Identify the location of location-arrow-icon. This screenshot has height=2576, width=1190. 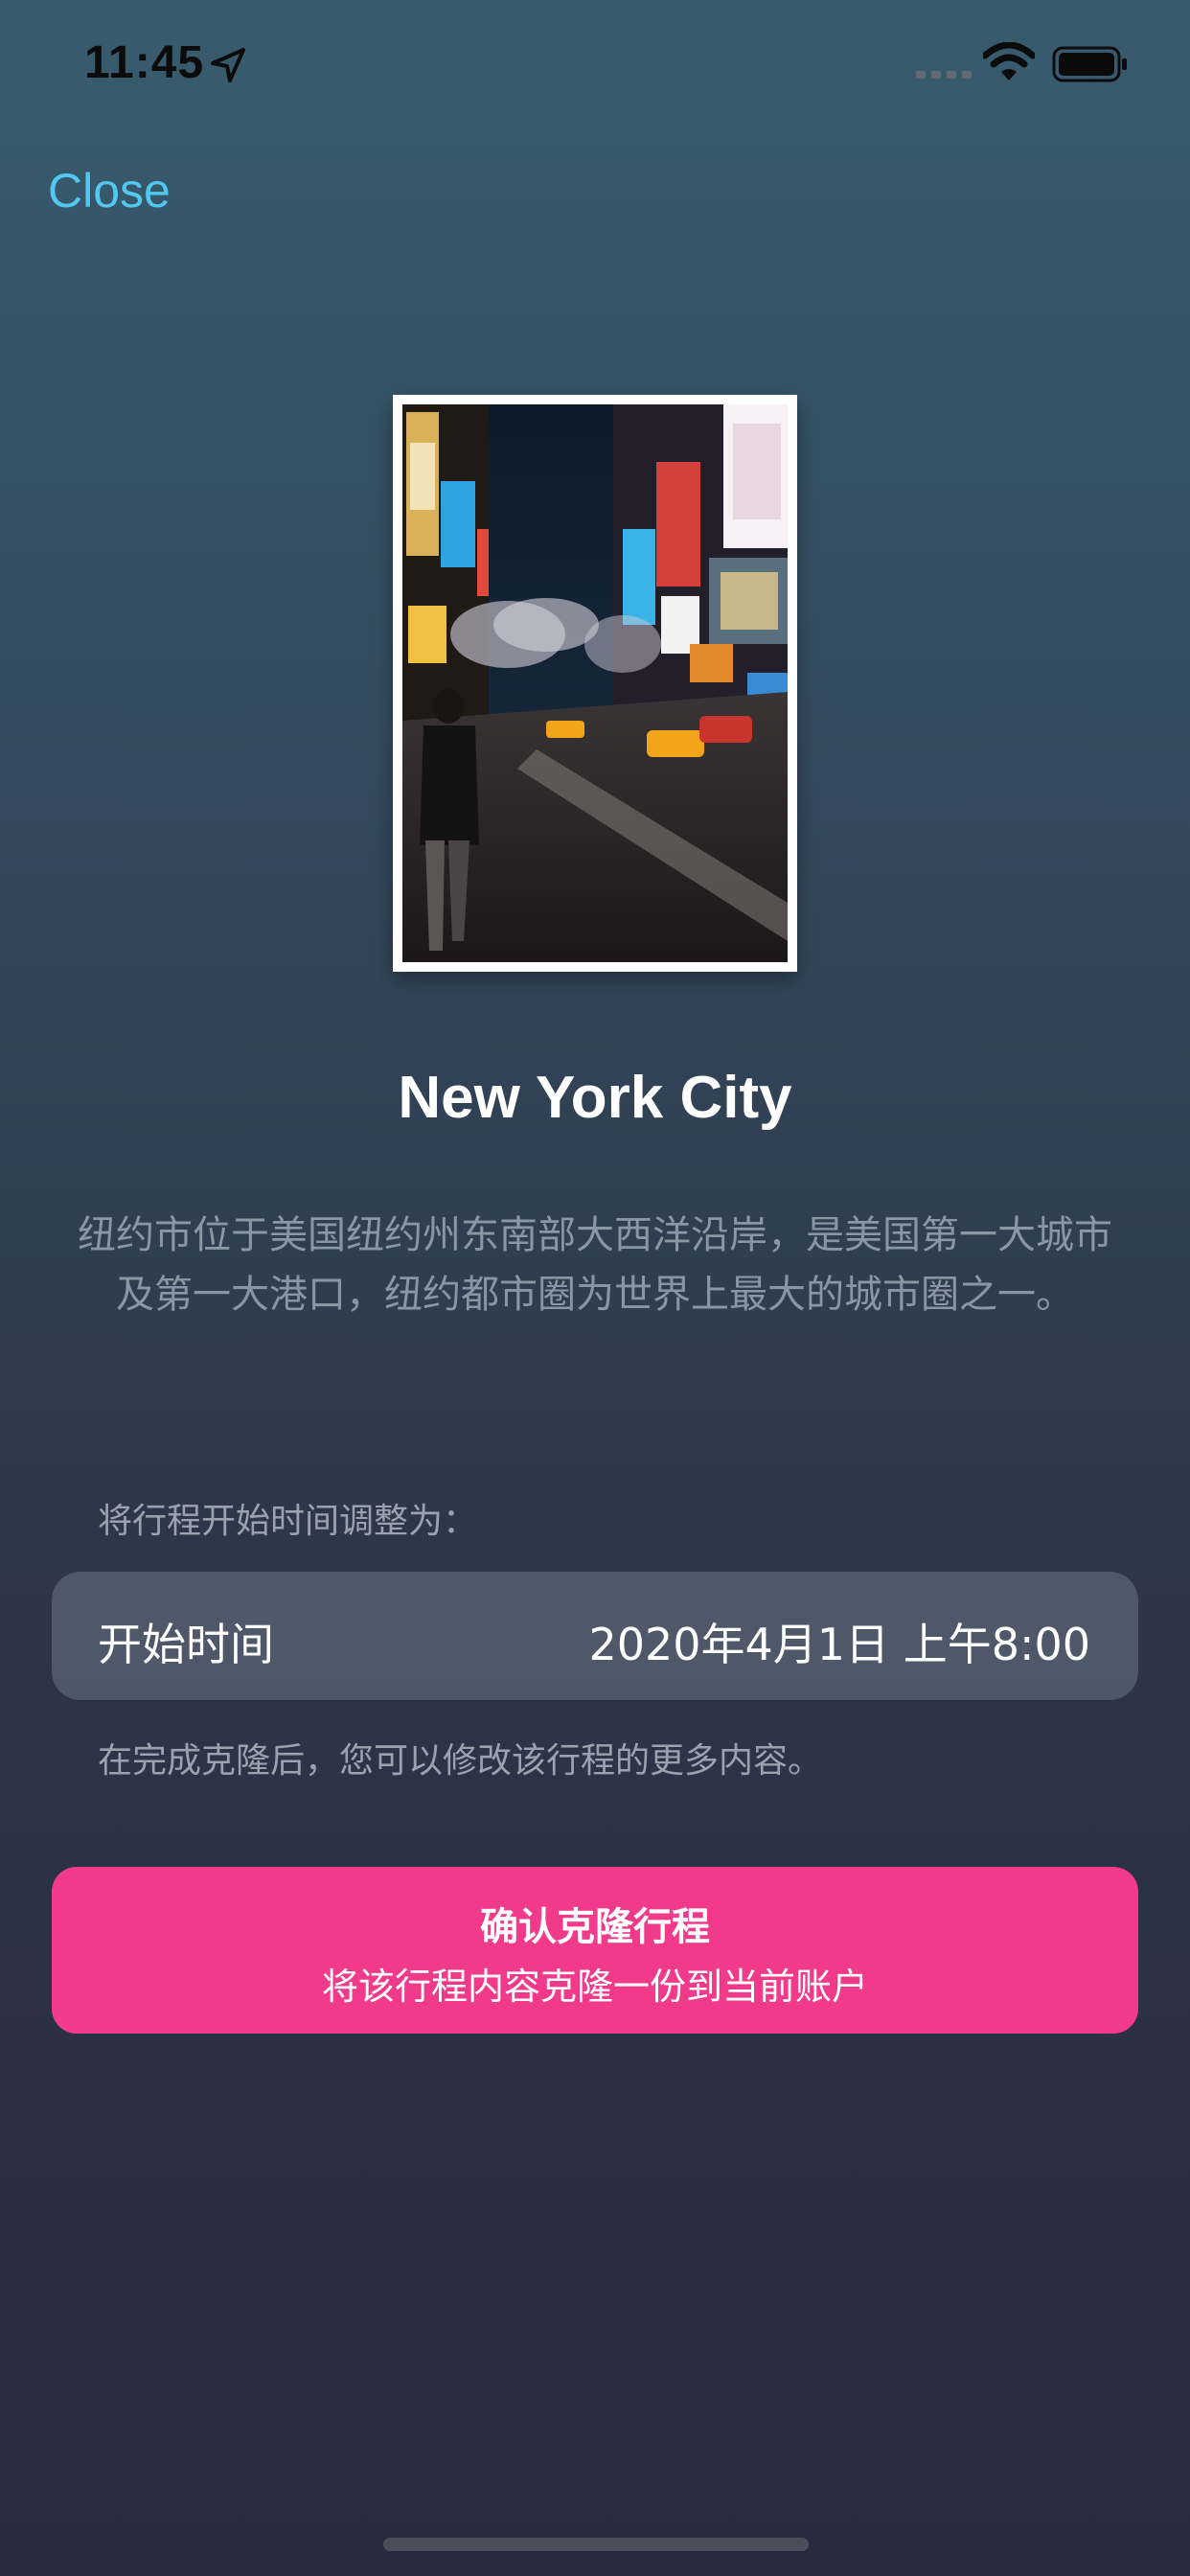
(228, 65).